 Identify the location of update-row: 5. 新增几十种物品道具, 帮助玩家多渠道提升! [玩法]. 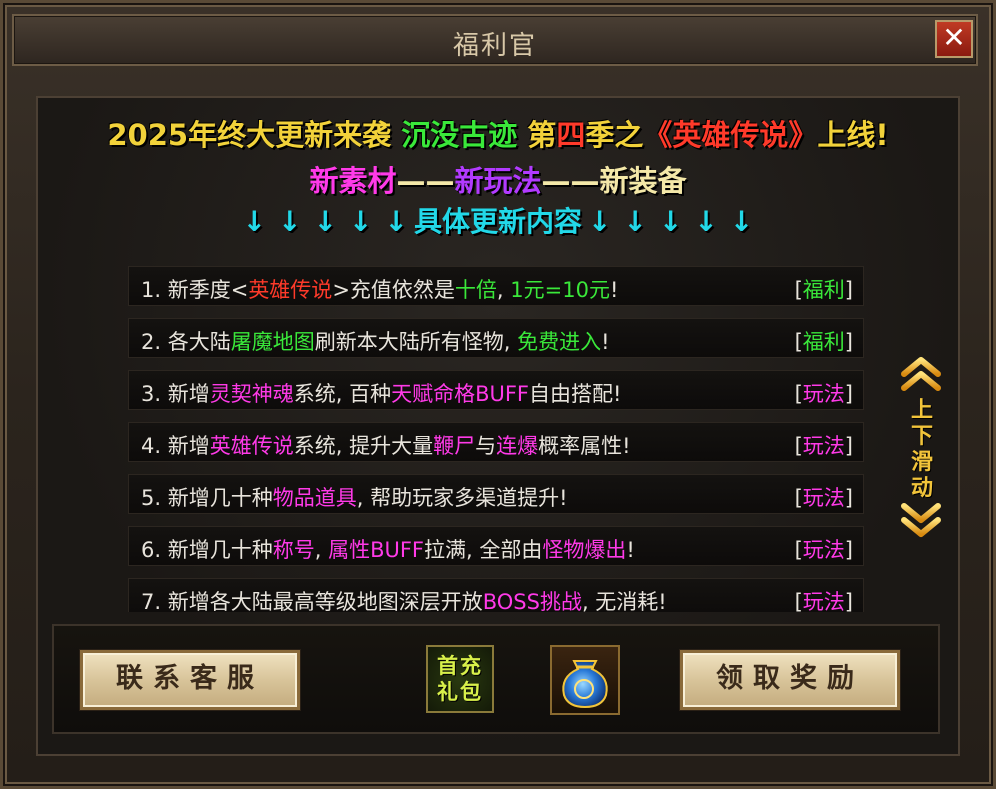
(496, 494).